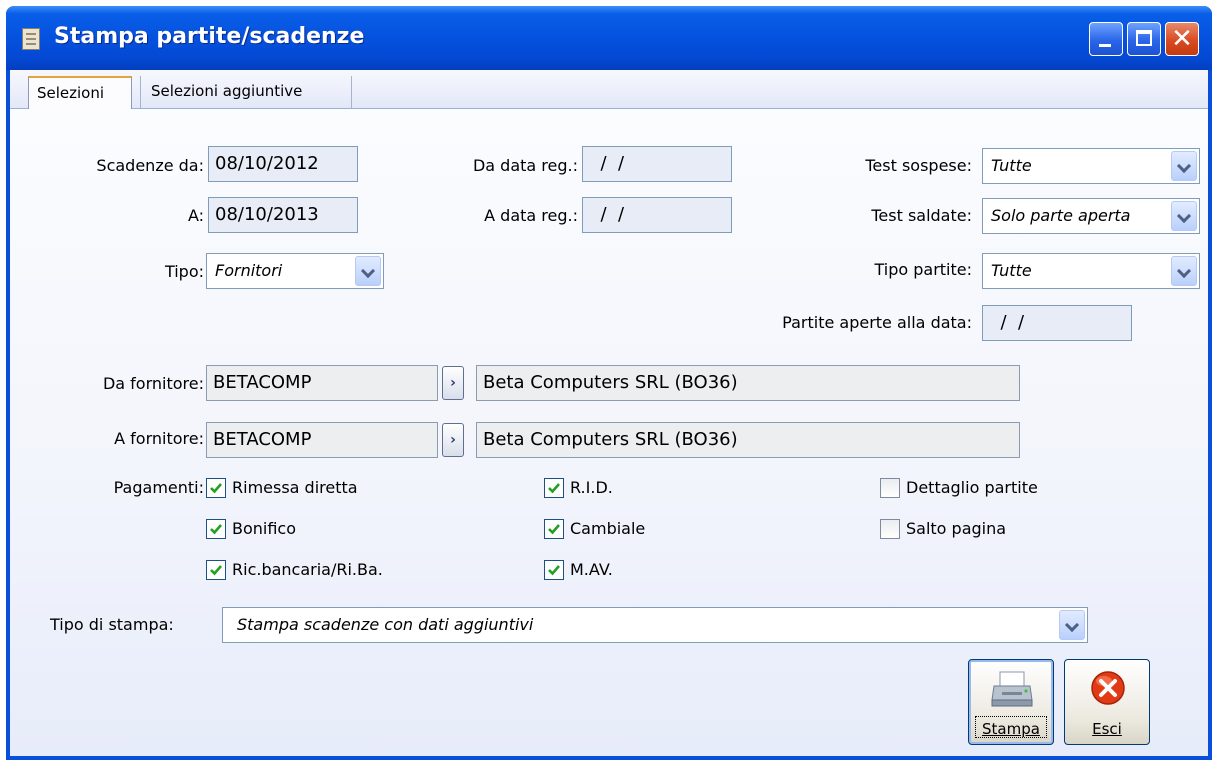  What do you see at coordinates (923, 269) in the screenshot?
I see `tipo-partite-label: Tipo partite:` at bounding box center [923, 269].